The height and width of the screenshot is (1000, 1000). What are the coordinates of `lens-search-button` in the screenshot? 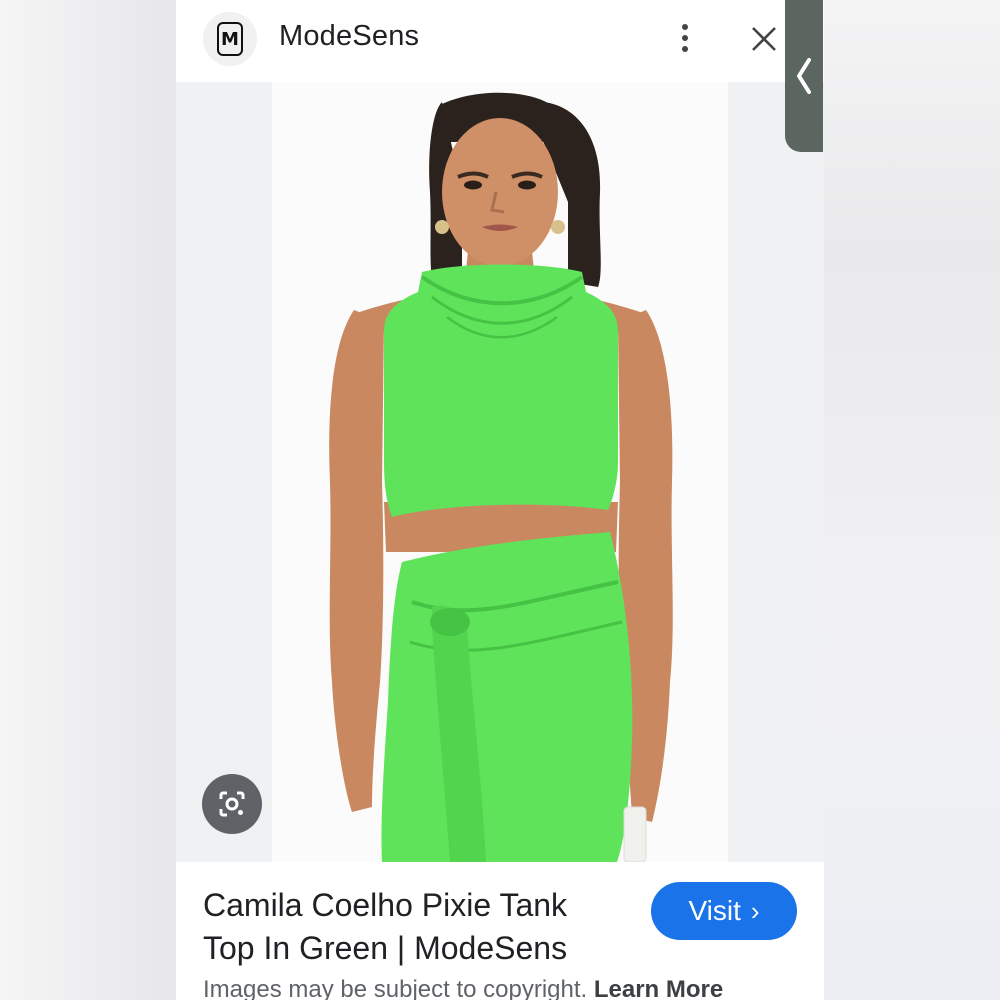 It's located at (232, 804).